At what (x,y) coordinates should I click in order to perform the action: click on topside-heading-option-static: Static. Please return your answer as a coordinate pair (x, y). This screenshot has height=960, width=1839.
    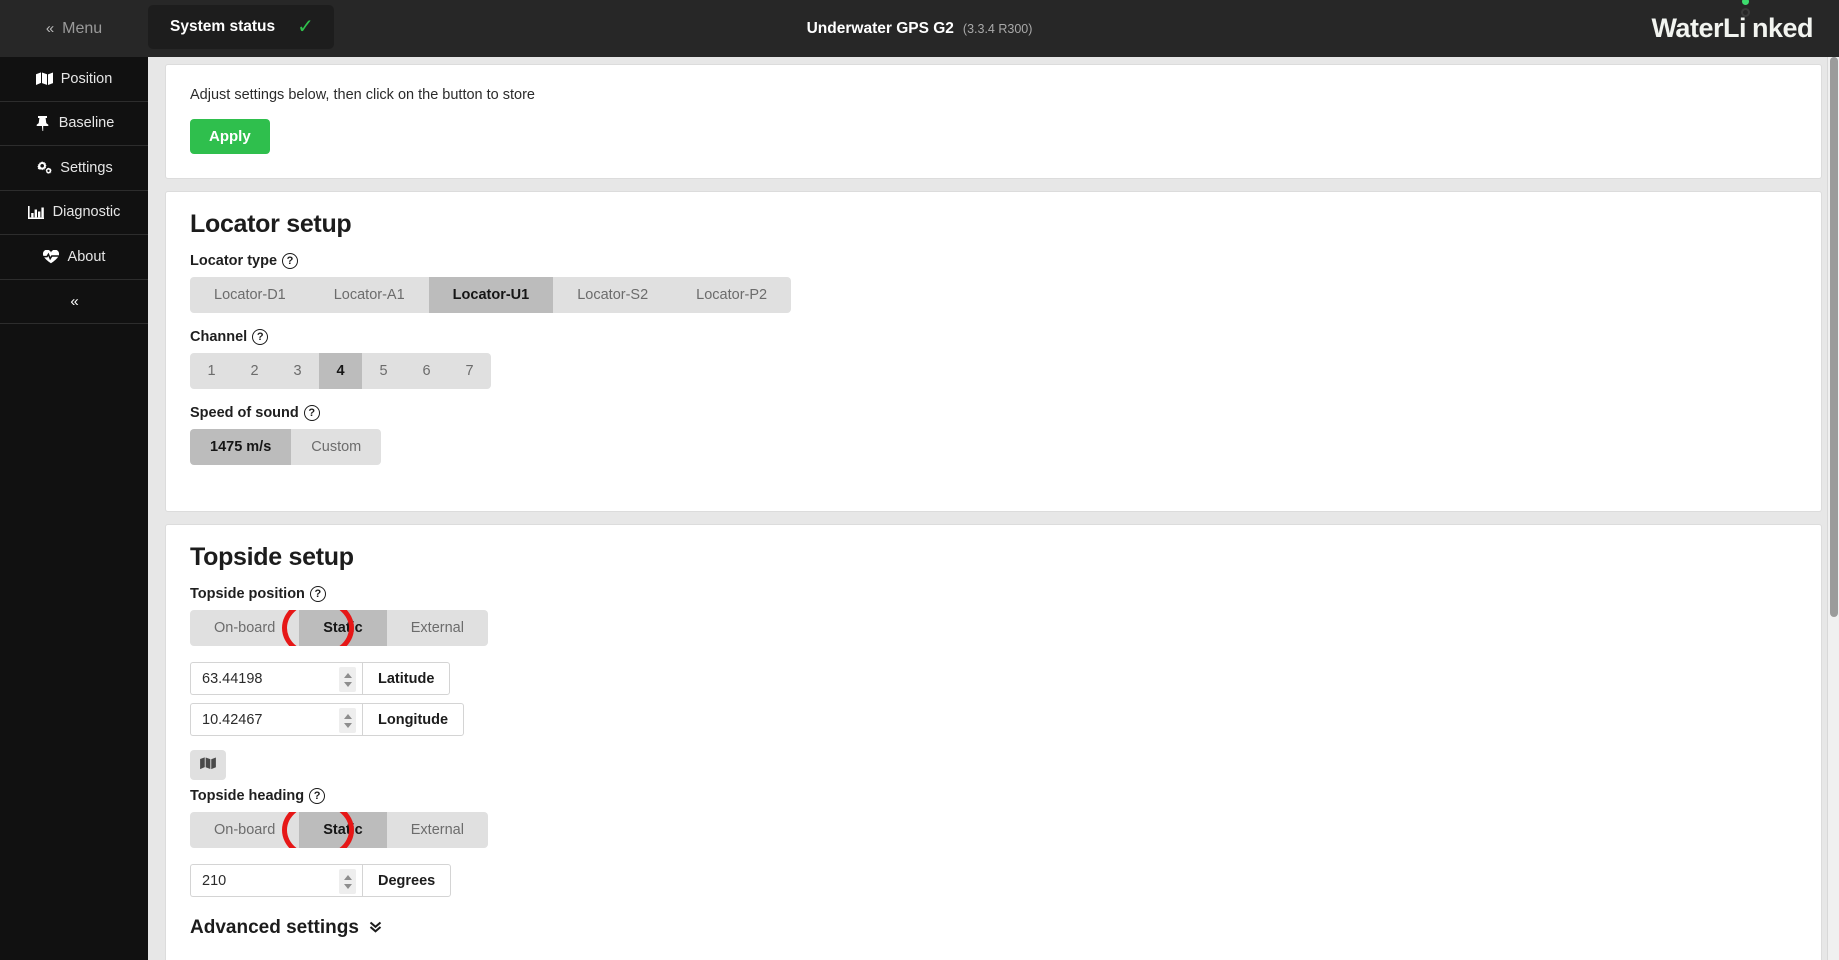
    Looking at the image, I should click on (343, 830).